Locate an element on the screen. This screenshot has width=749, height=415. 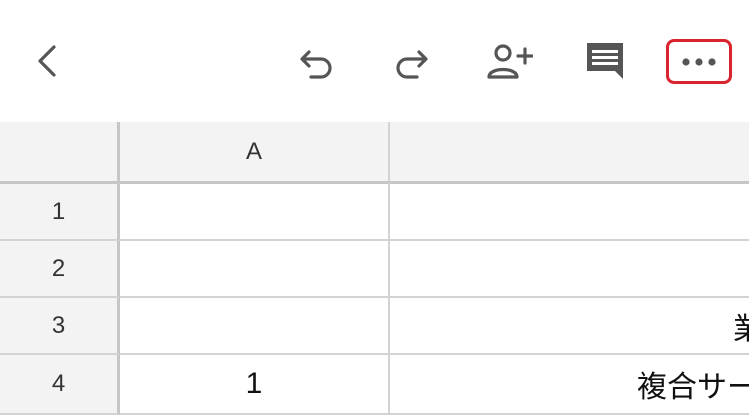
undo-button is located at coordinates (317, 63).